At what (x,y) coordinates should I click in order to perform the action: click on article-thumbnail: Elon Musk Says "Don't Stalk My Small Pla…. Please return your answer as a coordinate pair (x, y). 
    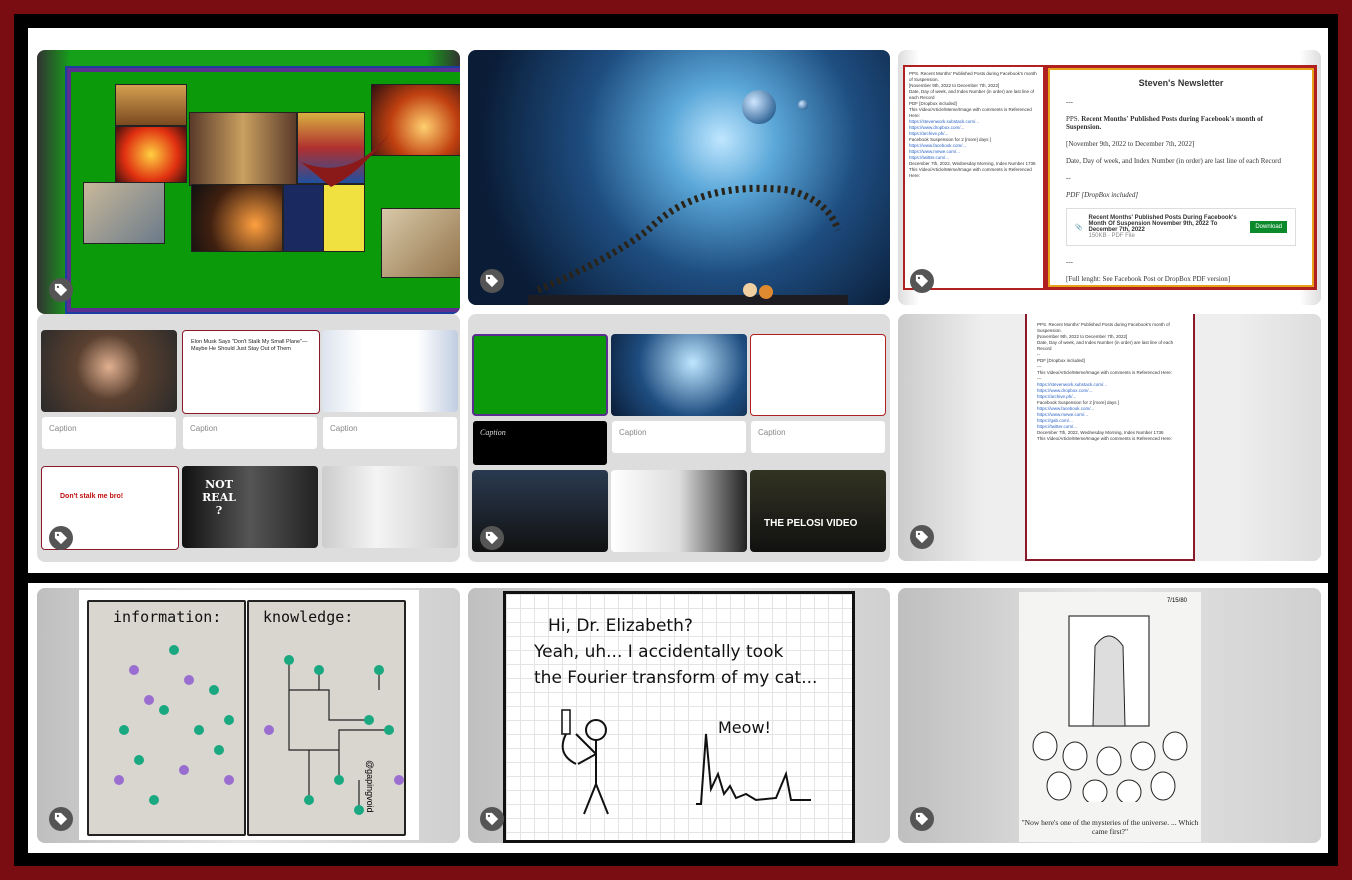
    Looking at the image, I should click on (251, 372).